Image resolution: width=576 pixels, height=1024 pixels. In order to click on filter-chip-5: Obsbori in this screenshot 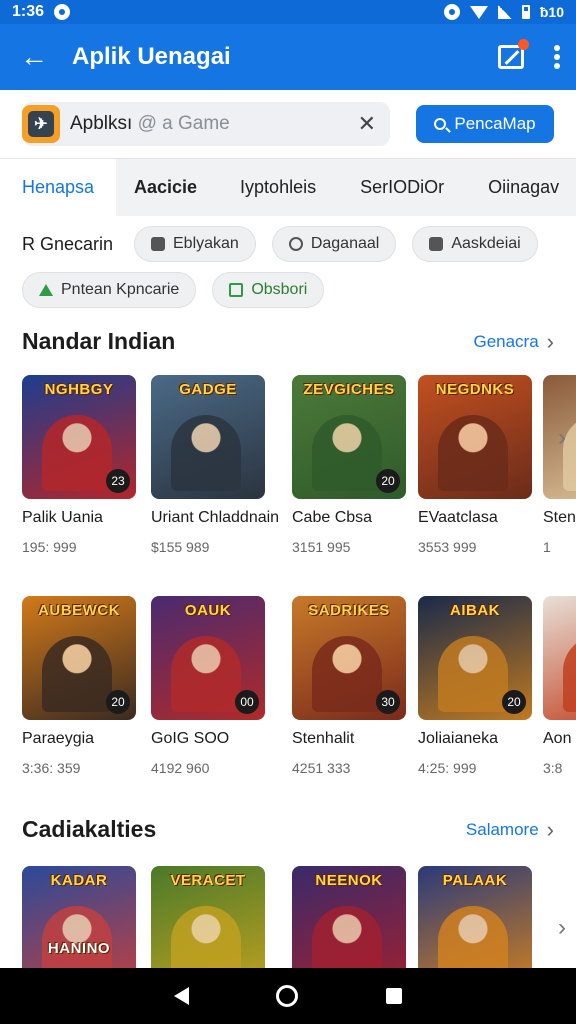, I will do `click(268, 290)`.